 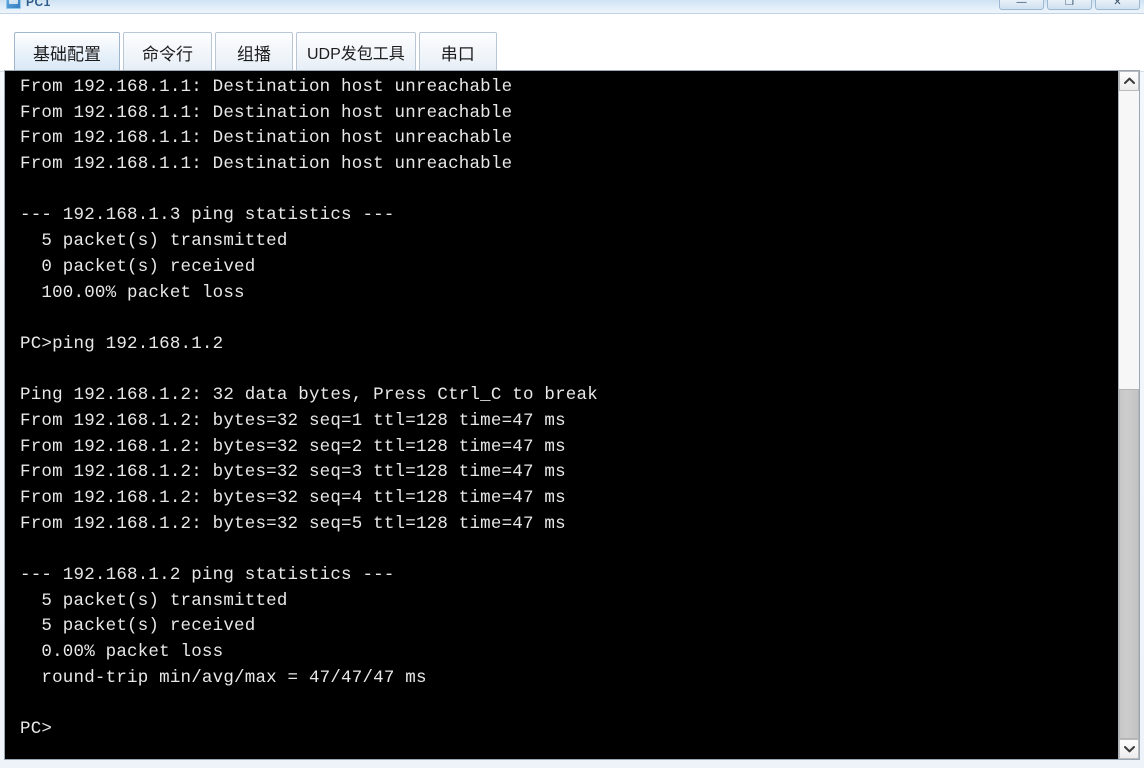 I want to click on close-button: ✕, so click(x=1117, y=5).